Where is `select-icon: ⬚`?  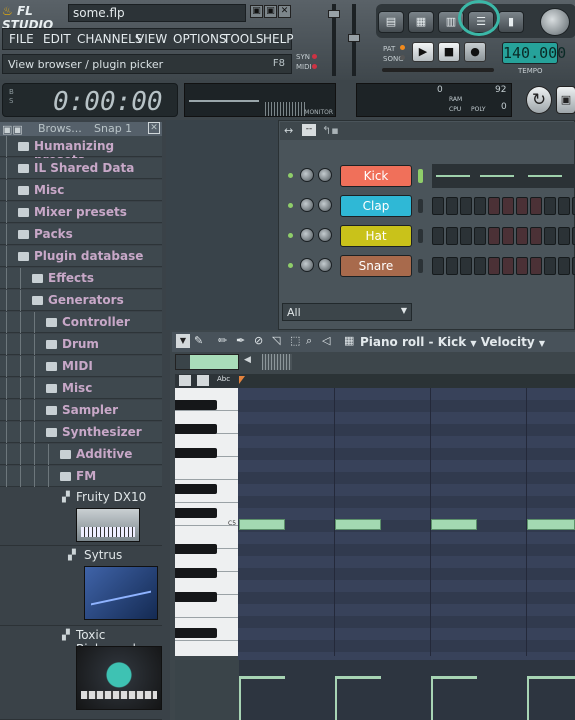
select-icon: ⬚ is located at coordinates (295, 340).